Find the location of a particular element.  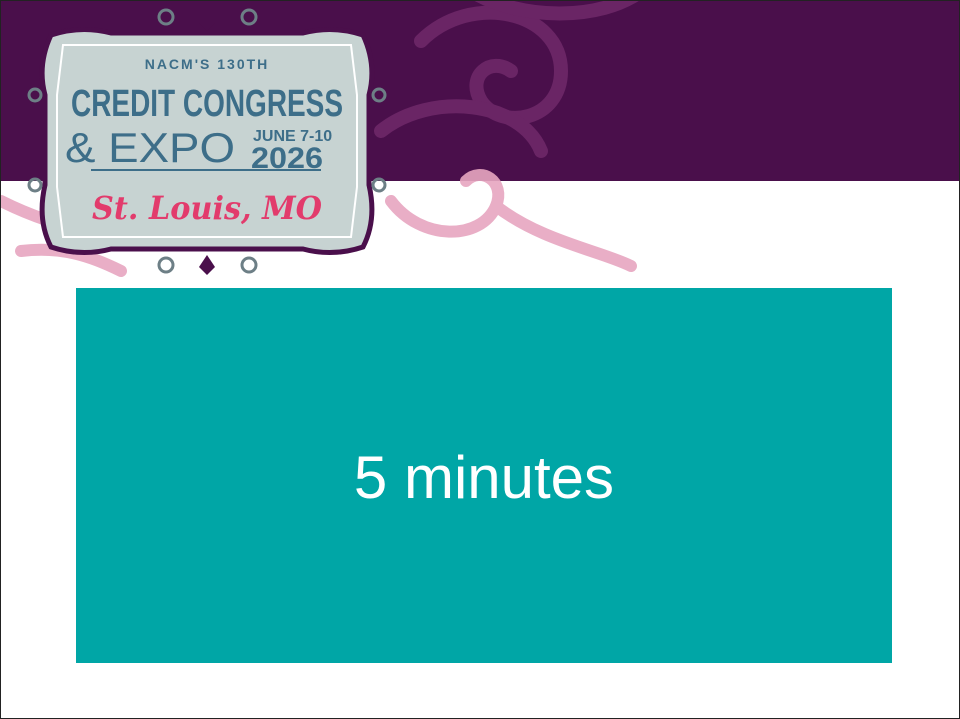

timer-label: 5 minutes is located at coordinates (484, 477).